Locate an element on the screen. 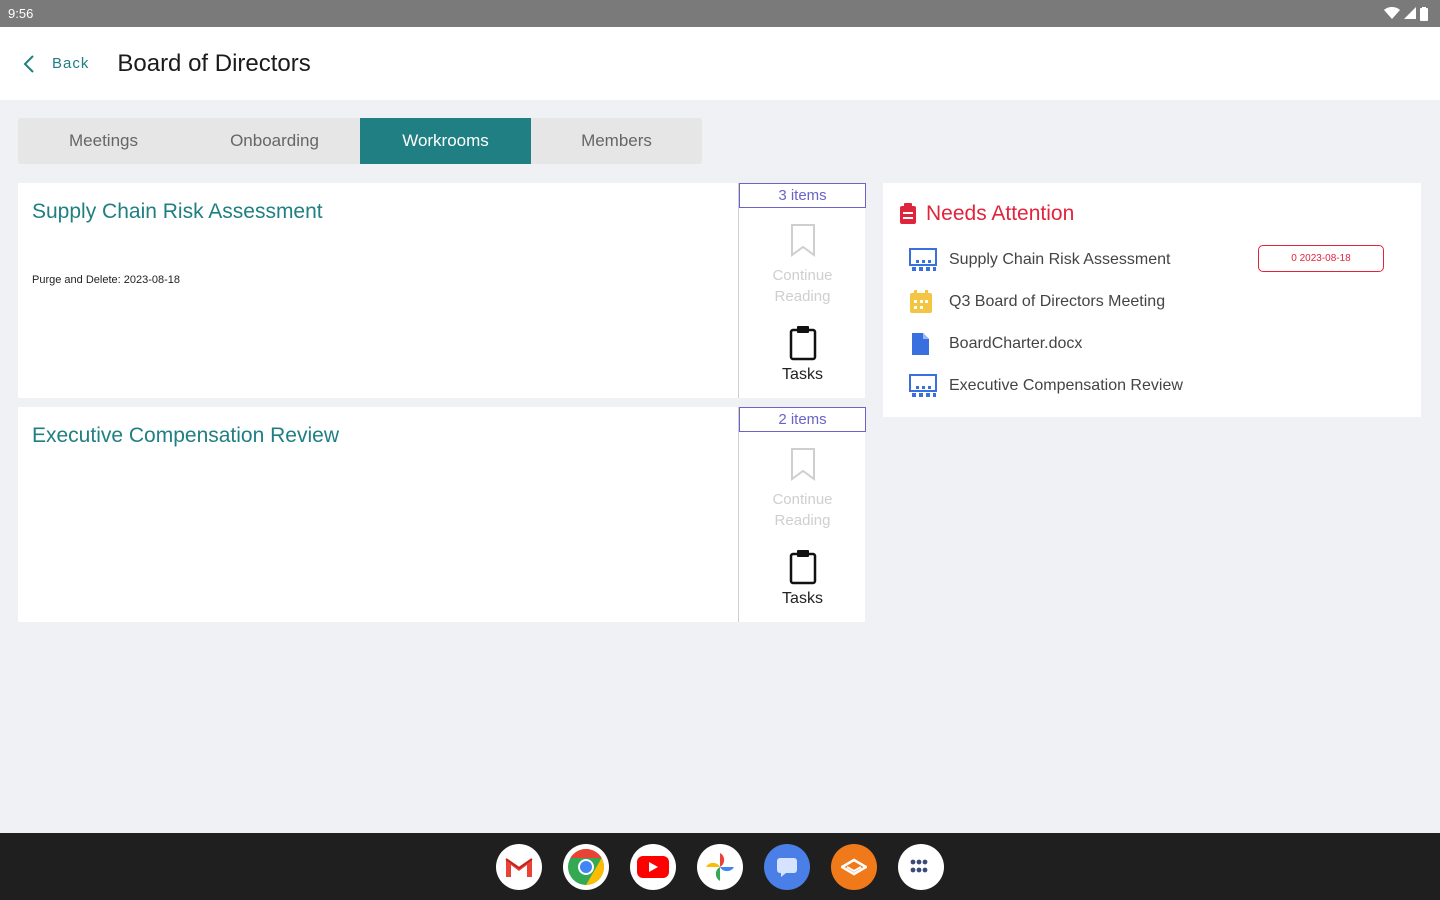 Image resolution: width=1440 pixels, height=900 pixels. attention-item: Q3 Board of Directors Meeting is located at coordinates (1037, 302).